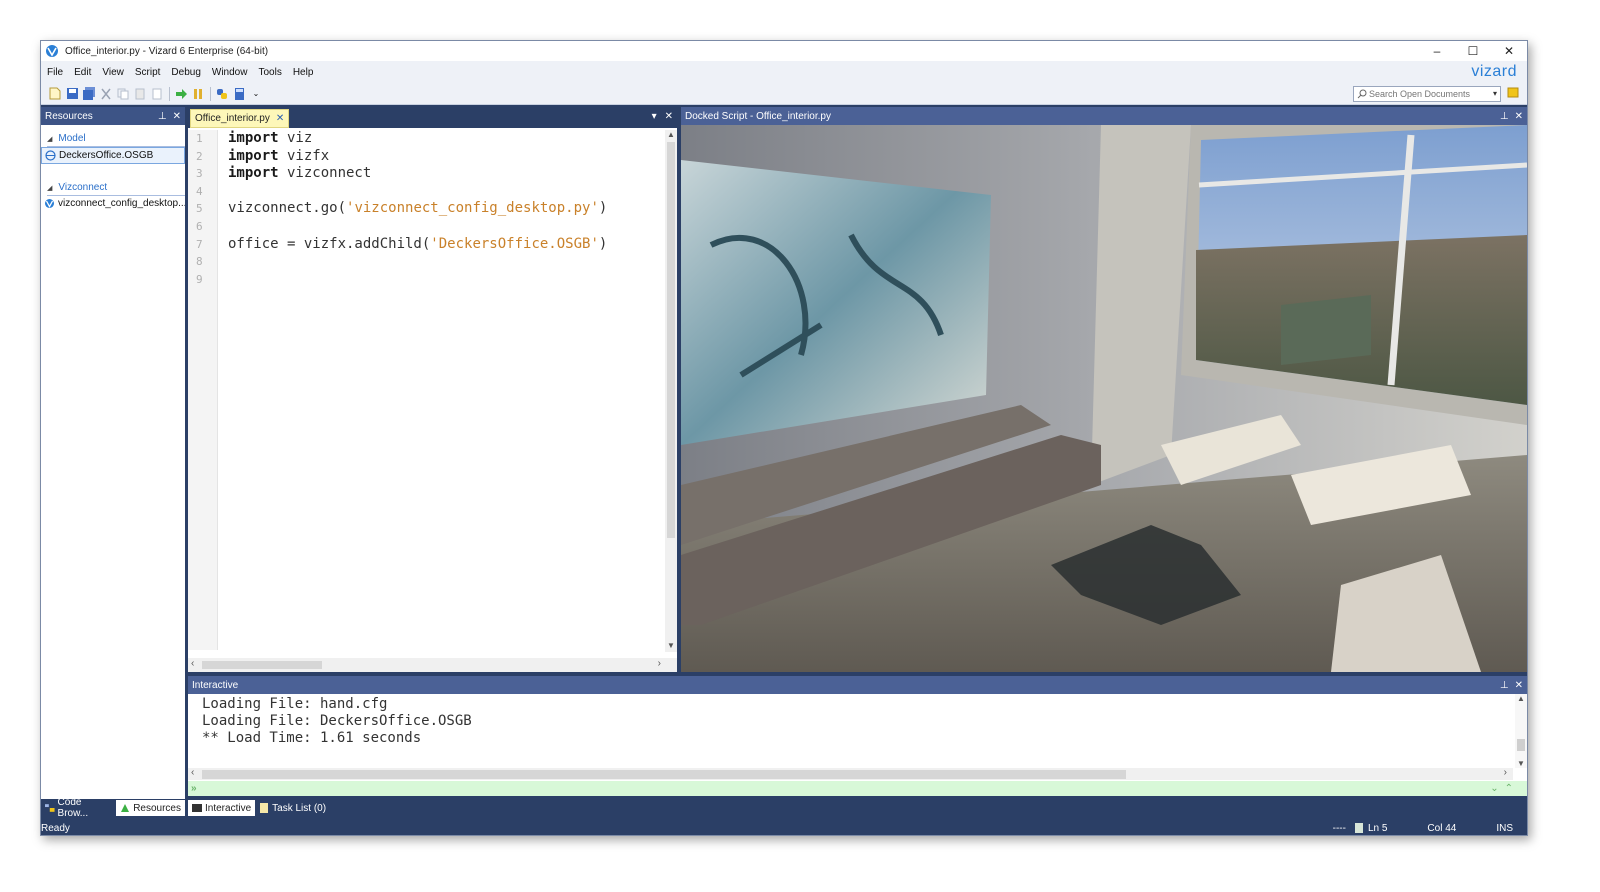 The height and width of the screenshot is (892, 1600). What do you see at coordinates (72, 94) in the screenshot?
I see `save-icon` at bounding box center [72, 94].